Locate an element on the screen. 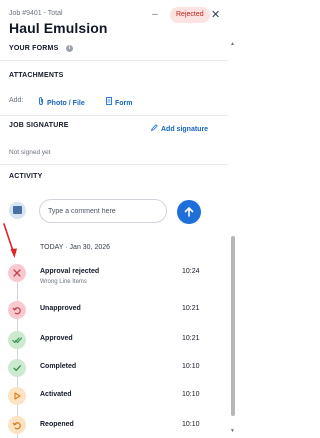  status-badge: Rejected is located at coordinates (190, 15).